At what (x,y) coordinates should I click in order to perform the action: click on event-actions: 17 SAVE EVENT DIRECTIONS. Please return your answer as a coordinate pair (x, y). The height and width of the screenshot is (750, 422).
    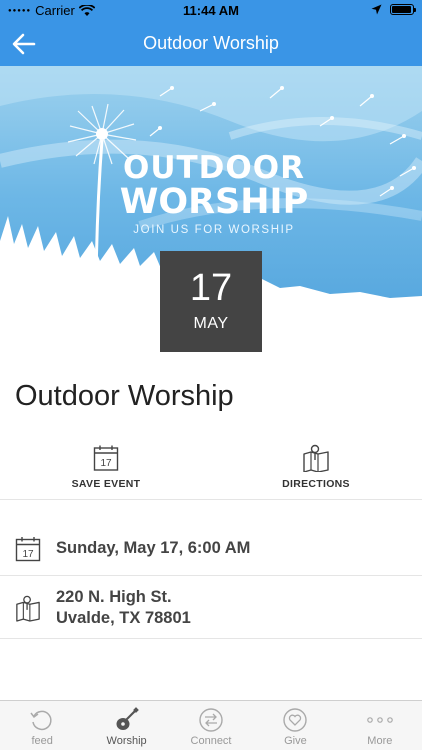
    Looking at the image, I should click on (211, 470).